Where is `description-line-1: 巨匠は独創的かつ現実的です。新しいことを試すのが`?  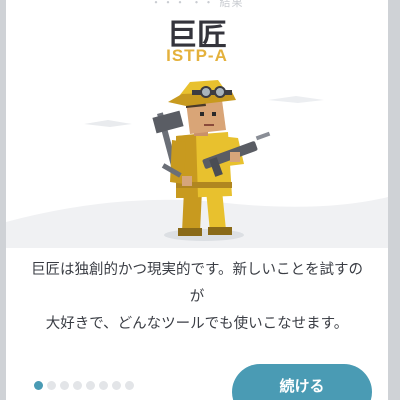
description-line-1: 巨匠は独創的かつ現実的です。新しいことを試すのが is located at coordinates (197, 283).